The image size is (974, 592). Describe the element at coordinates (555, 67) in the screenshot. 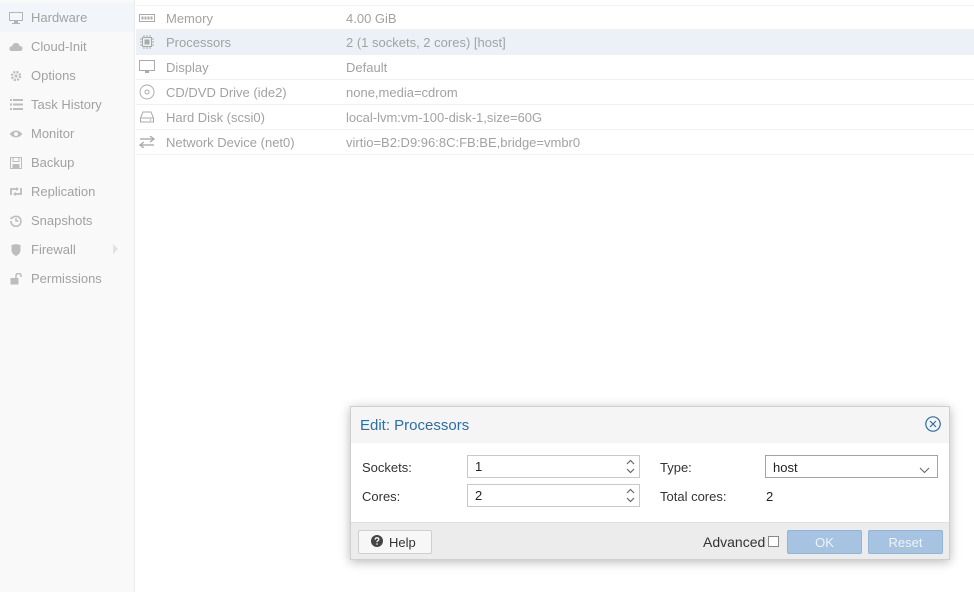

I see `hardware-row-display: Display Default` at that location.